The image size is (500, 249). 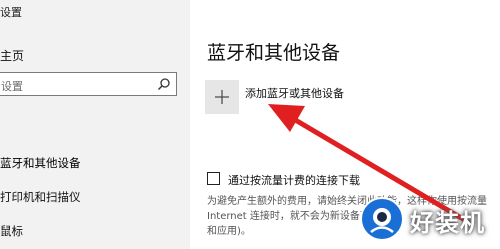 I want to click on search-icon, so click(x=164, y=84).